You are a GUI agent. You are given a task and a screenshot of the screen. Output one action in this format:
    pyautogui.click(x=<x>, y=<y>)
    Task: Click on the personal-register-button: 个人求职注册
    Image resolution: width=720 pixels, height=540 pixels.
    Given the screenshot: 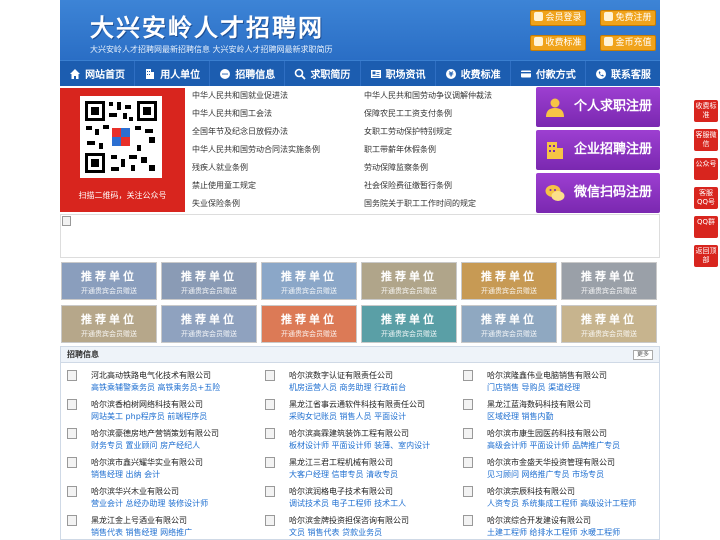 What is the action you would take?
    pyautogui.click(x=598, y=107)
    